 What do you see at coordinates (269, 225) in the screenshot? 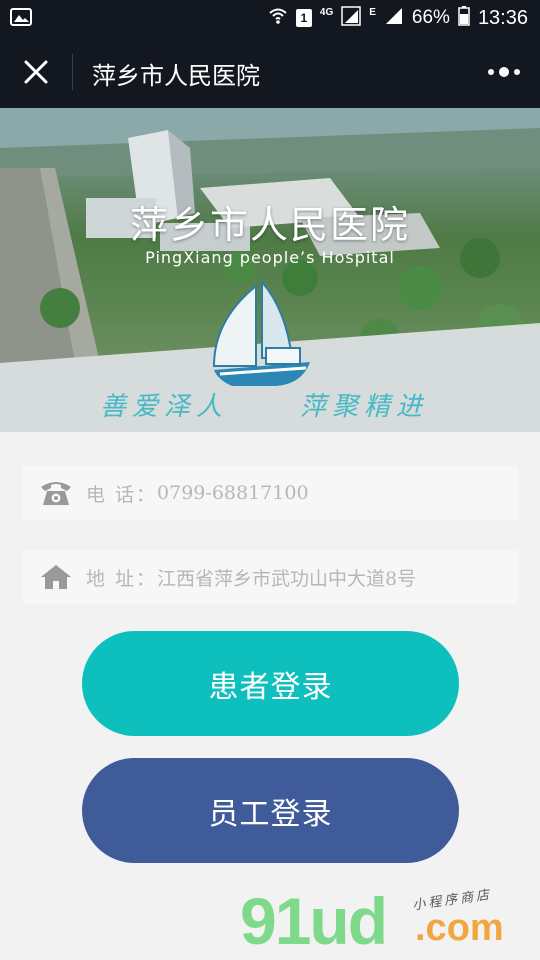
I see `banner-title: 萍乡市人民医院` at bounding box center [269, 225].